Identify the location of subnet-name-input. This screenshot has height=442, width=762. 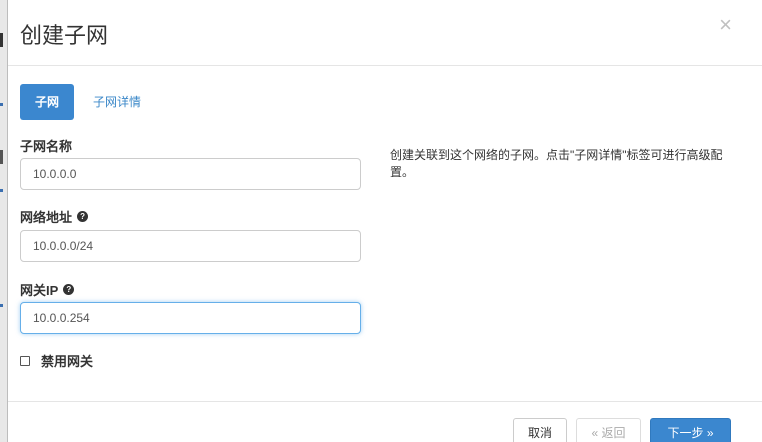
(190, 174).